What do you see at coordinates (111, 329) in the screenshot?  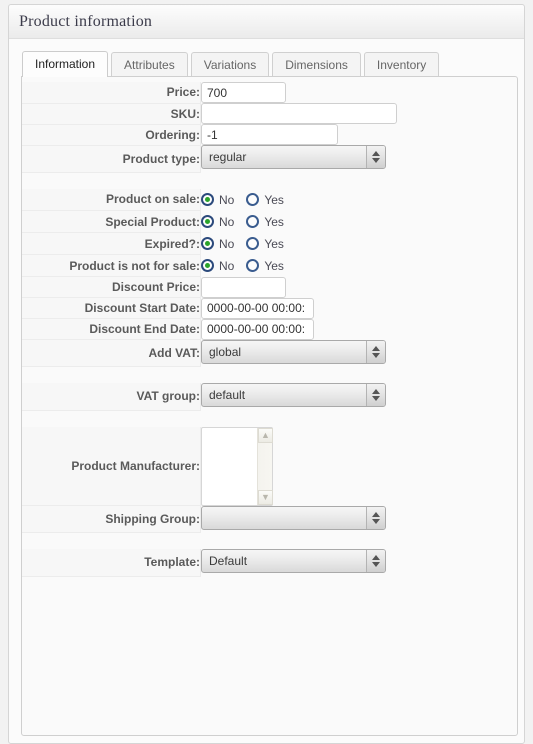 I see `label-discount-end-date: Discount End Date:` at bounding box center [111, 329].